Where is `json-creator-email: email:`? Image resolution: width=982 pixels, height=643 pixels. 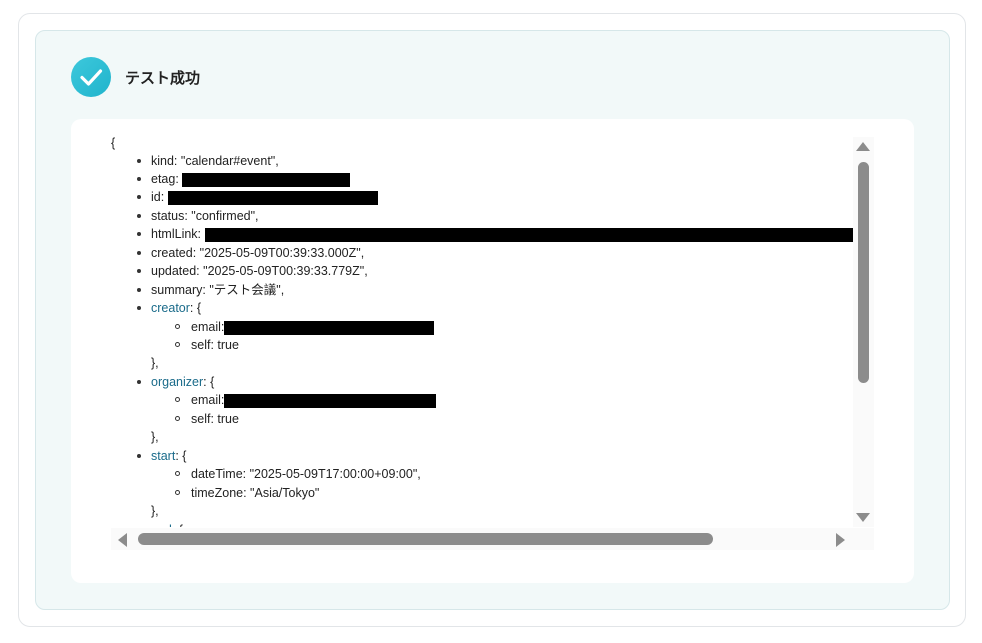 json-creator-email: email: is located at coordinates (313, 327).